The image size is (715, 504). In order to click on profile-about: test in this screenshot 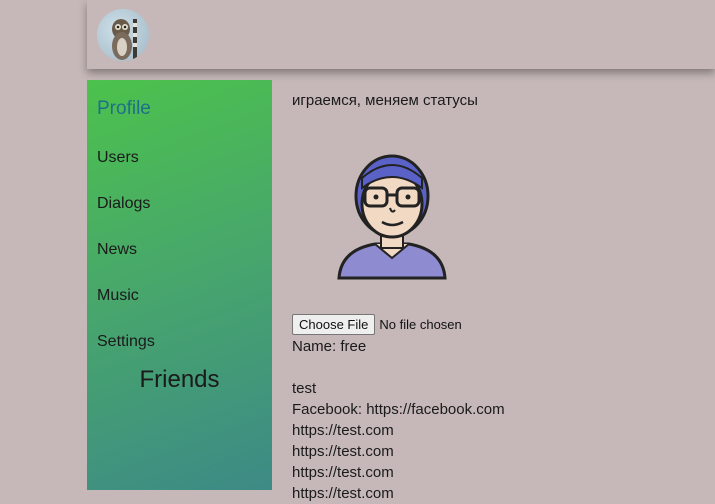, I will do `click(304, 388)`.